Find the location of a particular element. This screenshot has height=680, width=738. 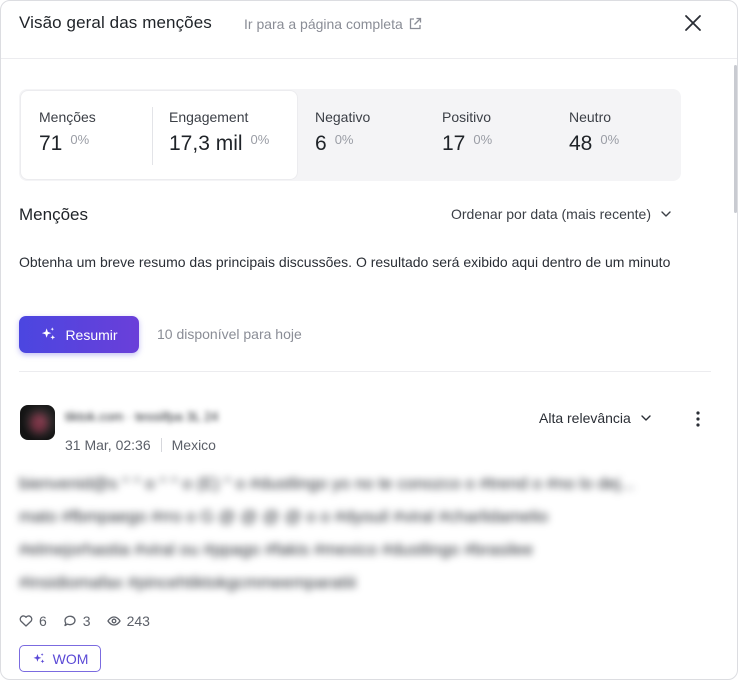

stat-label: Neutro is located at coordinates (590, 117).